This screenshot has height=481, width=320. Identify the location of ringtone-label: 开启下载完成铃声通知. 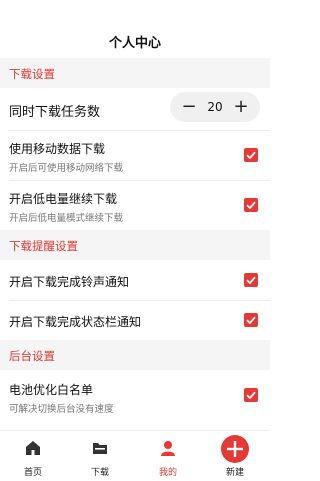
(69, 282).